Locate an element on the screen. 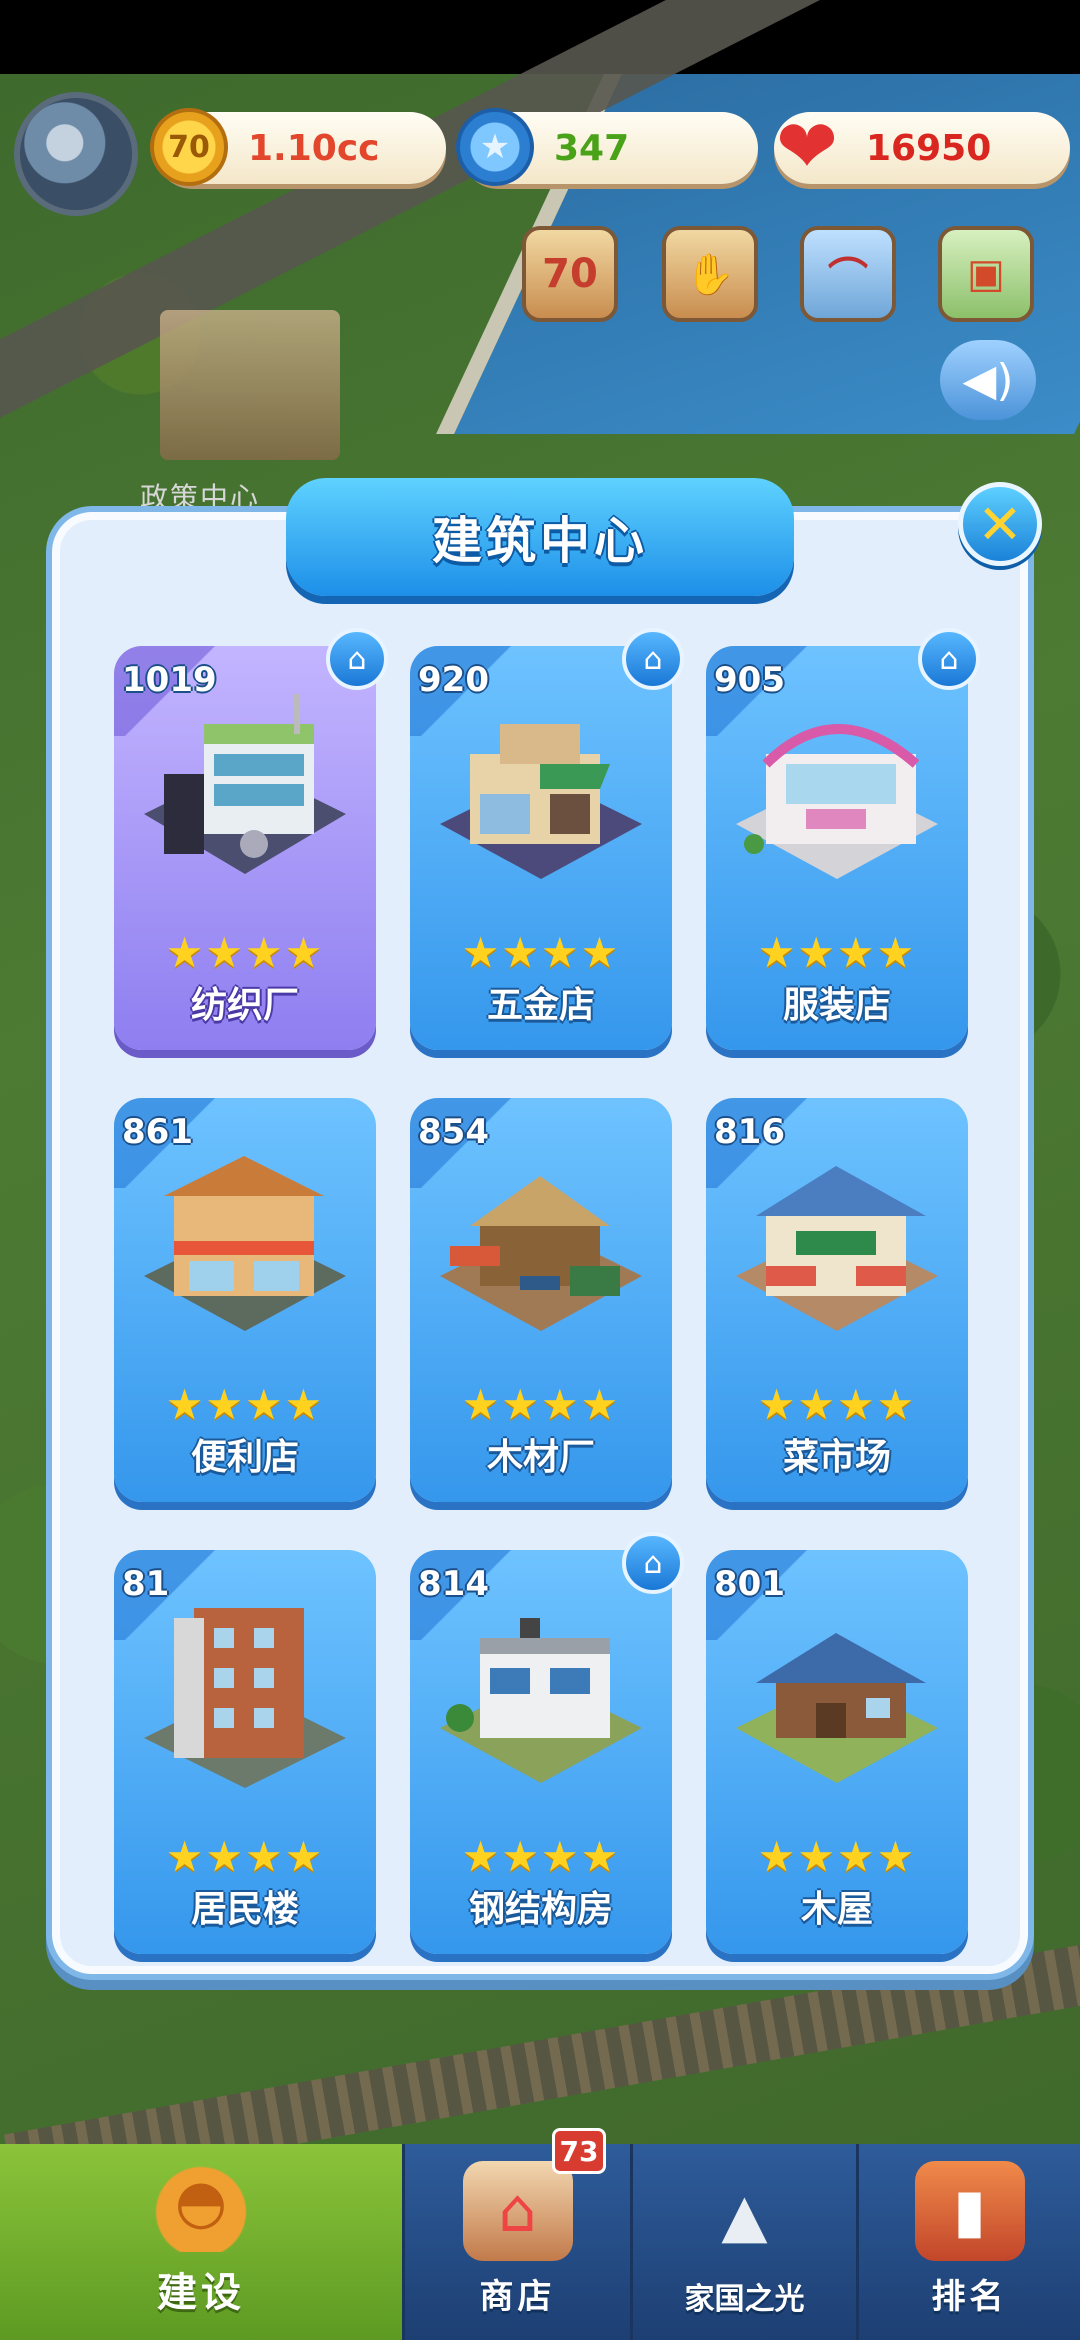 The height and width of the screenshot is (2340, 1080). panel-title-banner: 建筑中心 is located at coordinates (540, 537).